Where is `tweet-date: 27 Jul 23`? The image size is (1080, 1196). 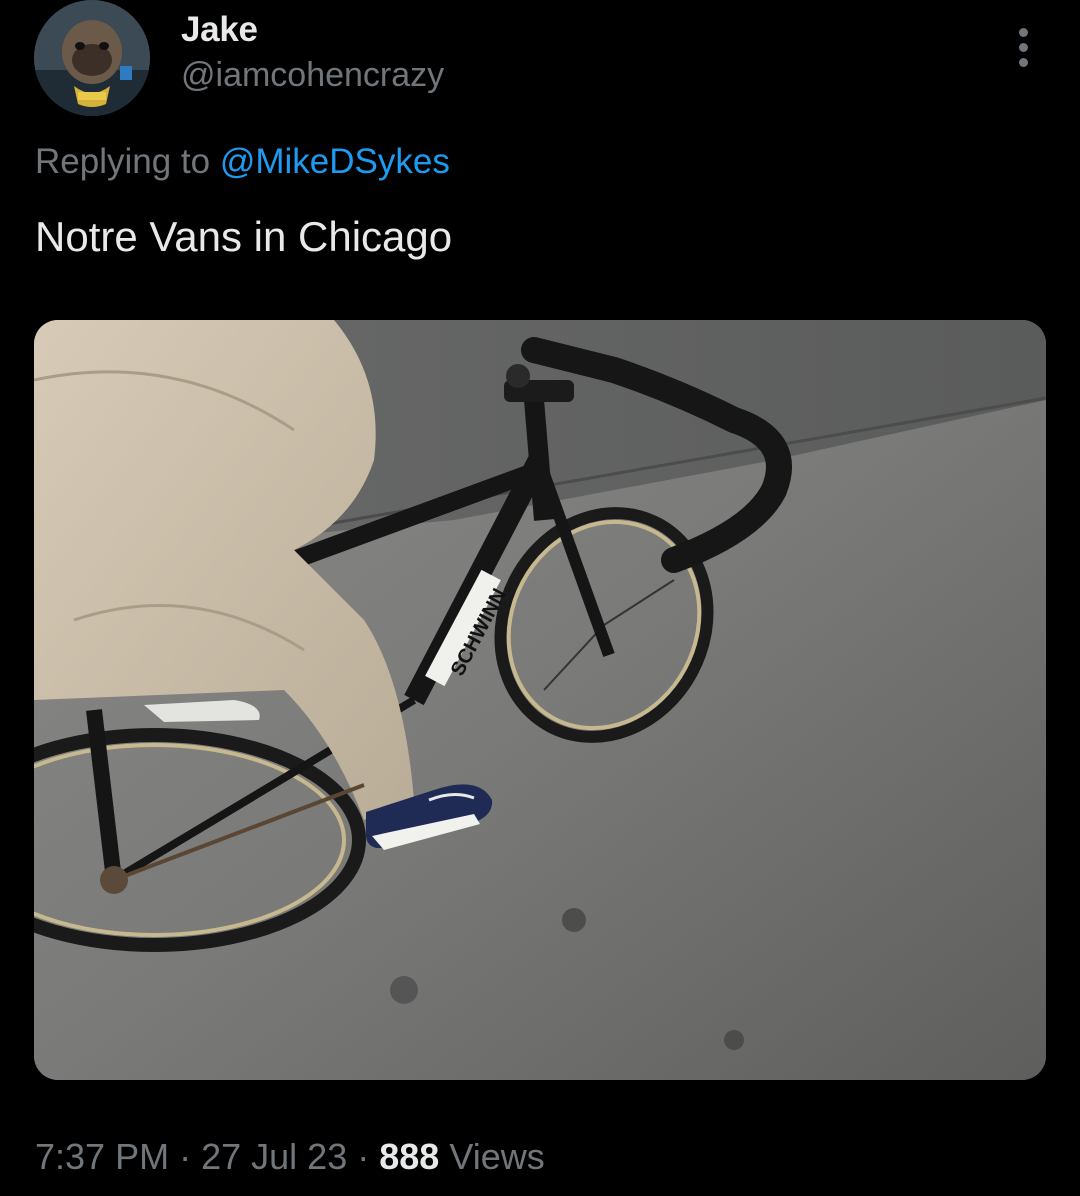
tweet-date: 27 Jul 23 is located at coordinates (274, 1156).